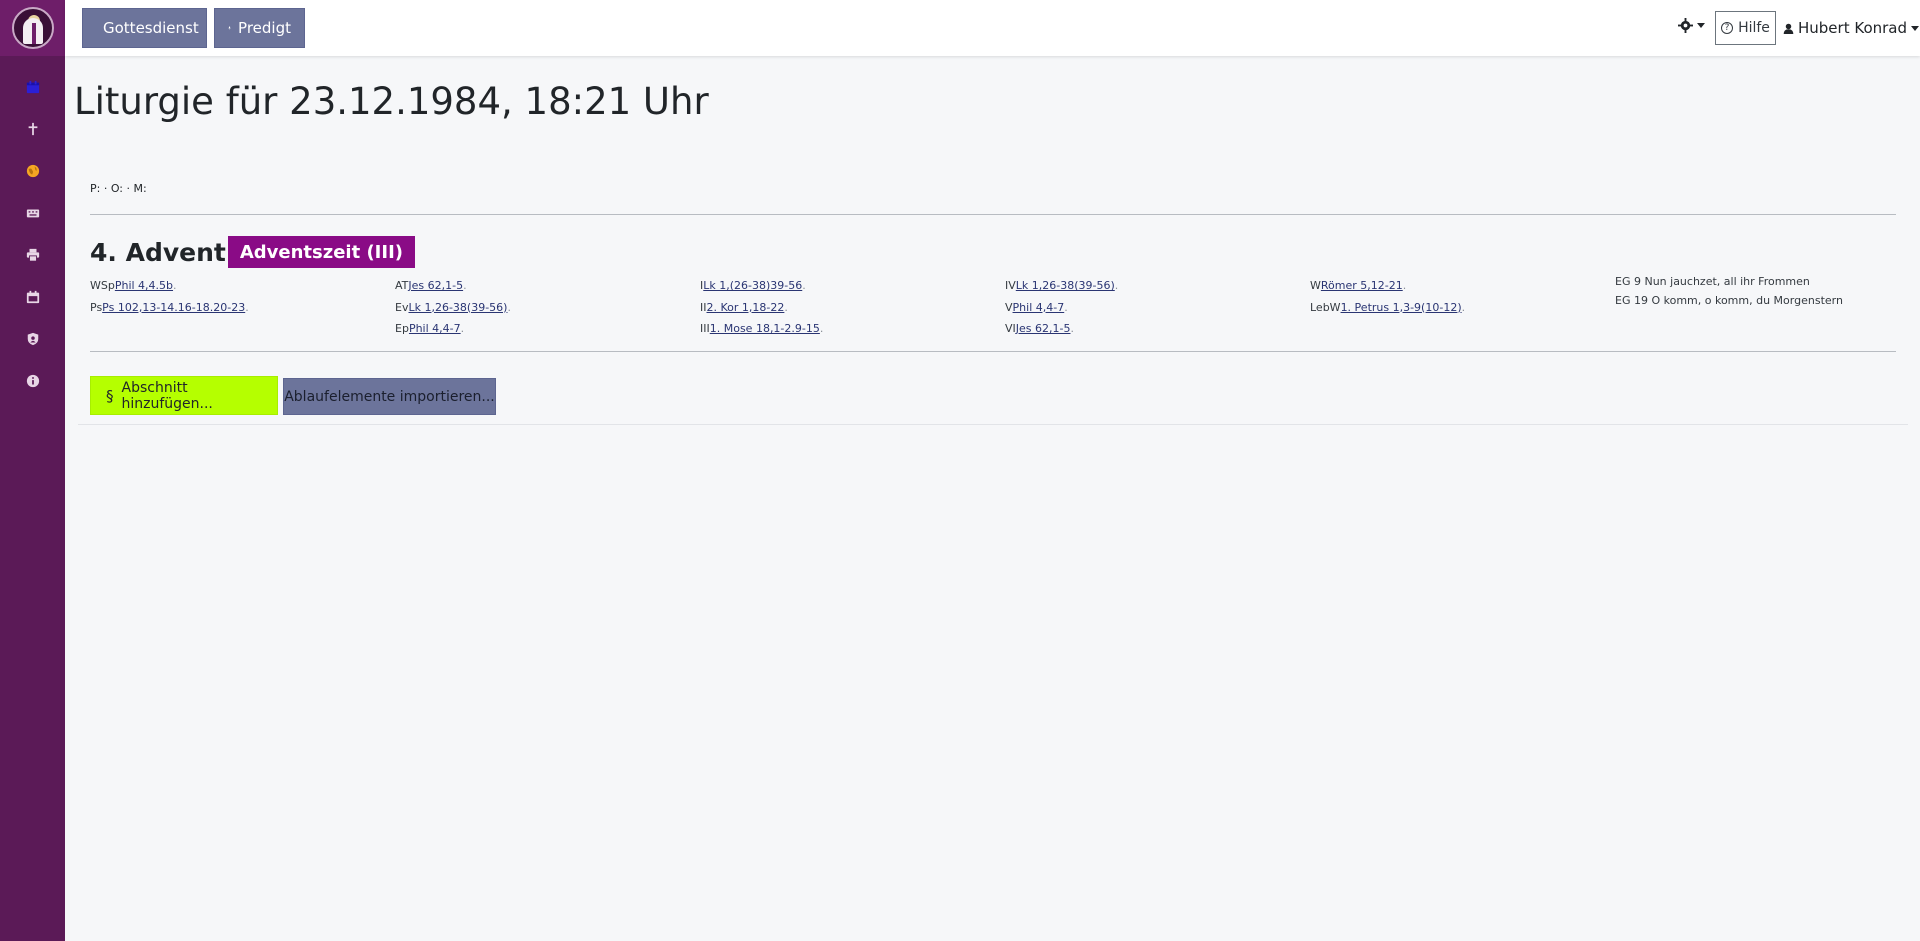 The image size is (1920, 941). I want to click on reading-row: LebW1. Petrus 1,3-9(10-12)., so click(1388, 307).